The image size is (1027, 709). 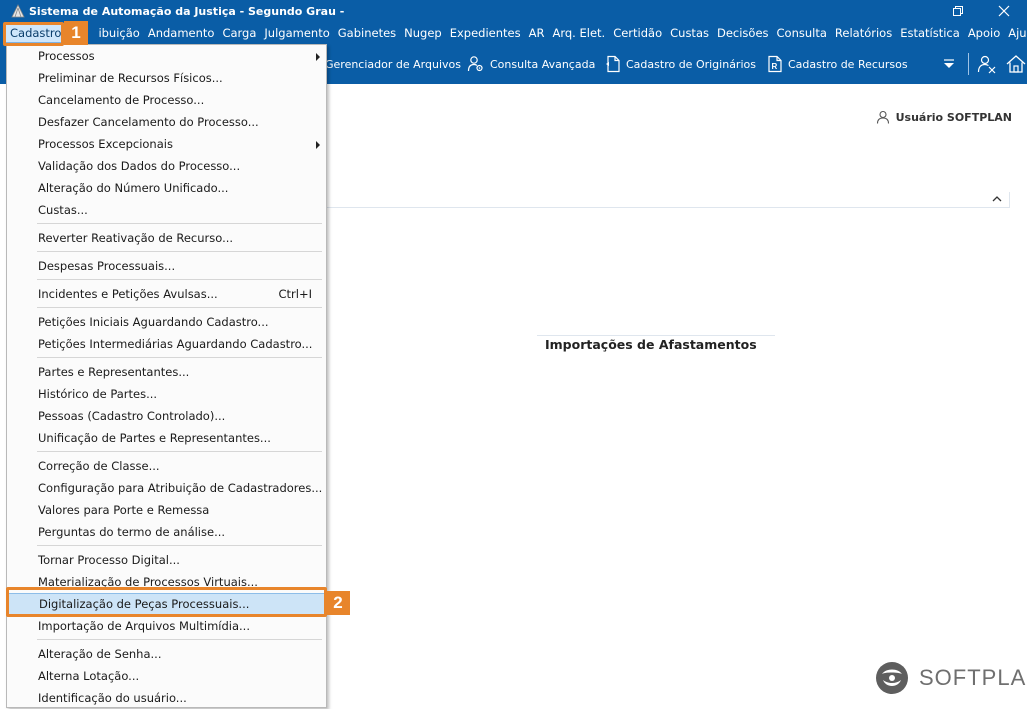 I want to click on brand-watermark: SOFTPLAN, so click(x=950, y=678).